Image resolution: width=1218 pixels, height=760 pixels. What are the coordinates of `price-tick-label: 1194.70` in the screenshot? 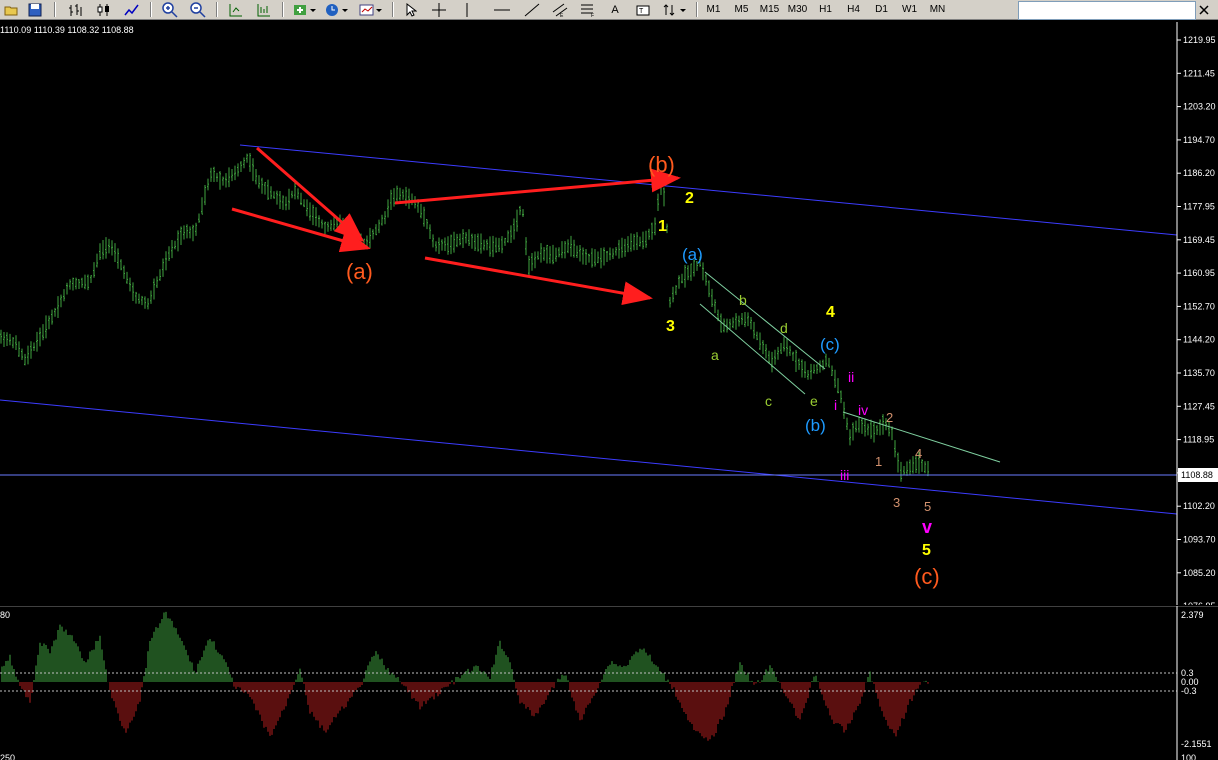 It's located at (1199, 140).